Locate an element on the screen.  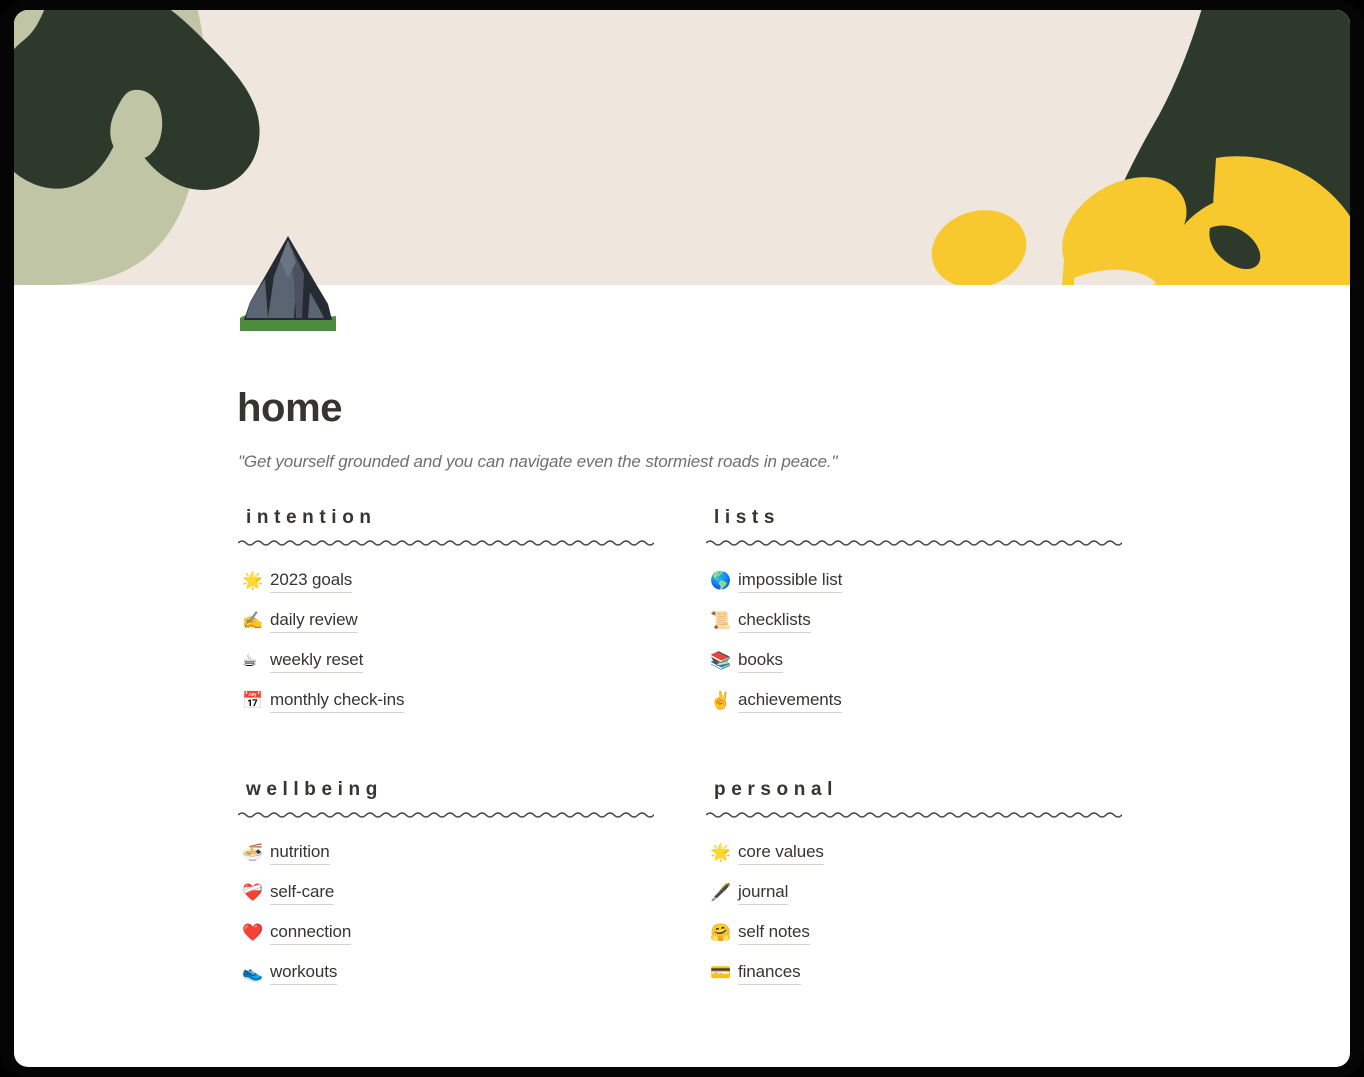
fountain-pen-icon: 🖋️ is located at coordinates (721, 892).